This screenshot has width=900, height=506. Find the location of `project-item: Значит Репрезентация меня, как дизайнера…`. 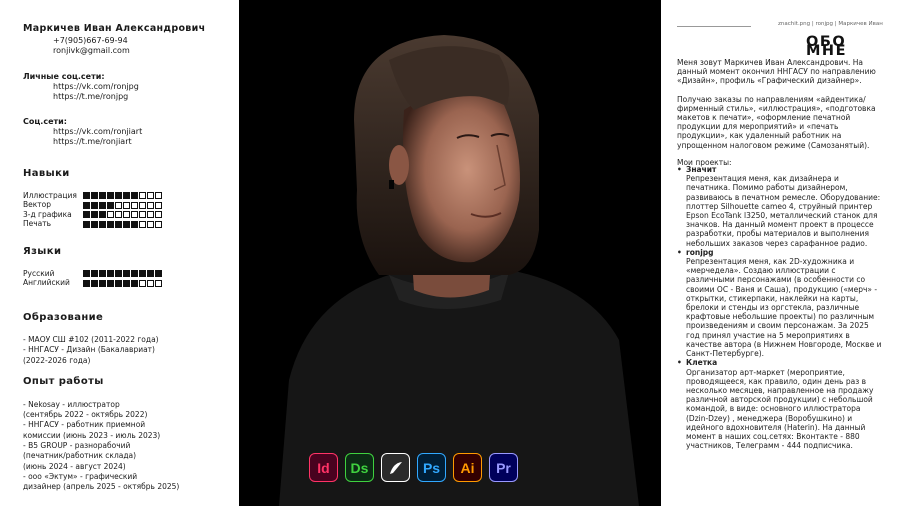

project-item: Значит Репрезентация меня, как дизайнера… is located at coordinates (779, 206).